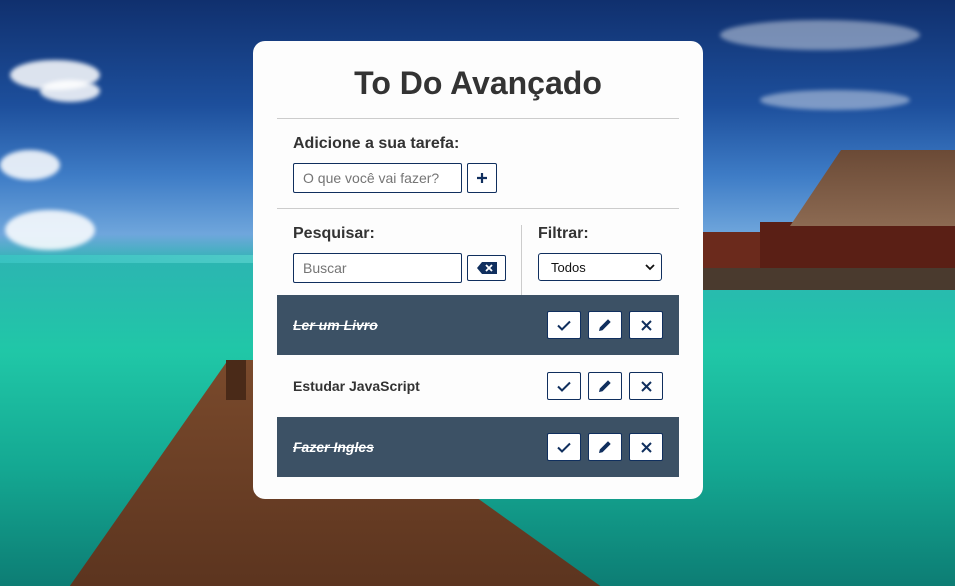  I want to click on todo-text: Ler um Livro, so click(335, 325).